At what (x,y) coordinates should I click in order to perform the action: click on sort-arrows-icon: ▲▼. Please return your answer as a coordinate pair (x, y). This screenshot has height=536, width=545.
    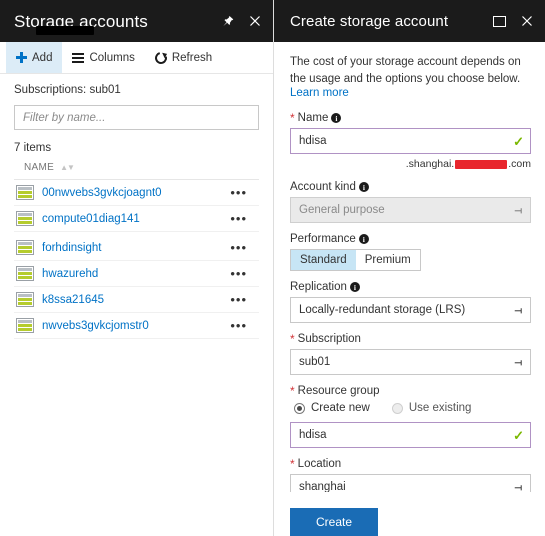
    Looking at the image, I should click on (67, 167).